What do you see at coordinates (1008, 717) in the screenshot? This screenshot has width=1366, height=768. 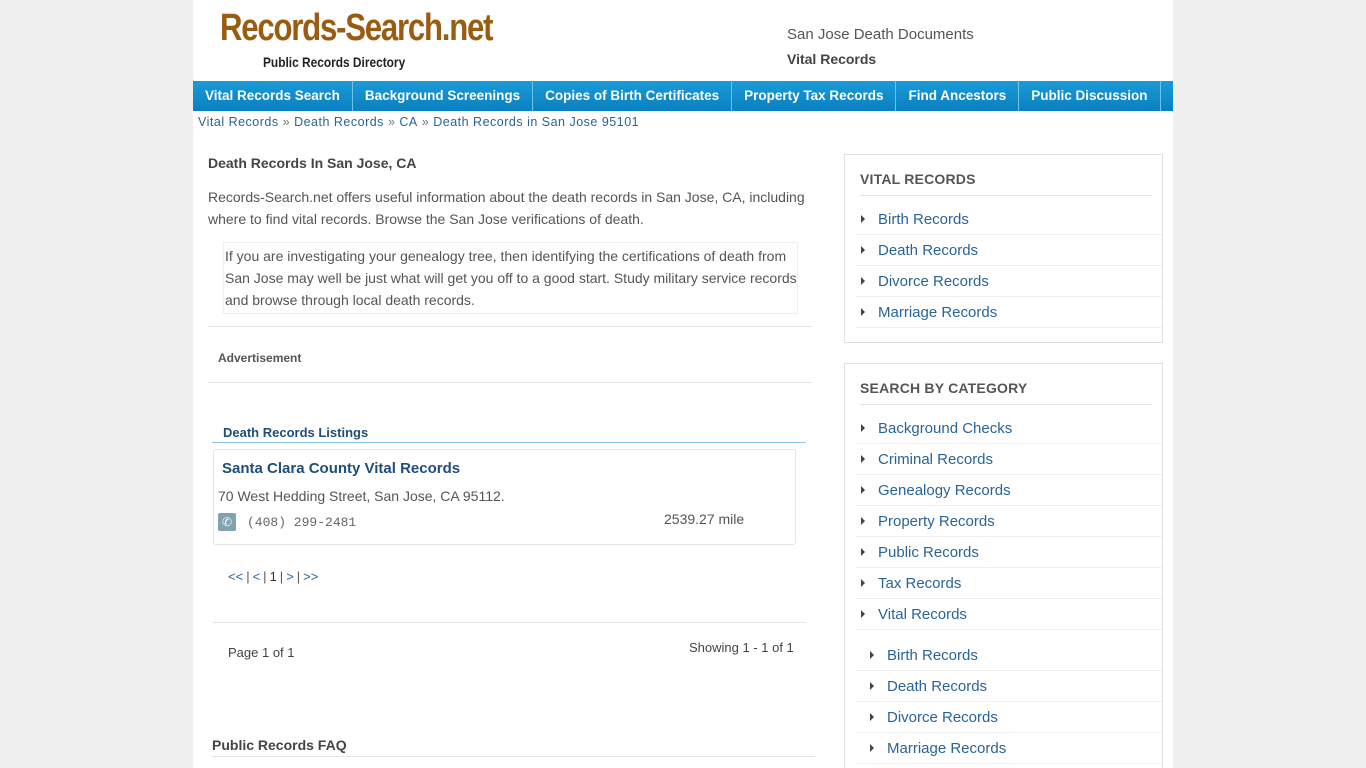 I see `sidebar-subitem-divorce-records: Divorce Records` at bounding box center [1008, 717].